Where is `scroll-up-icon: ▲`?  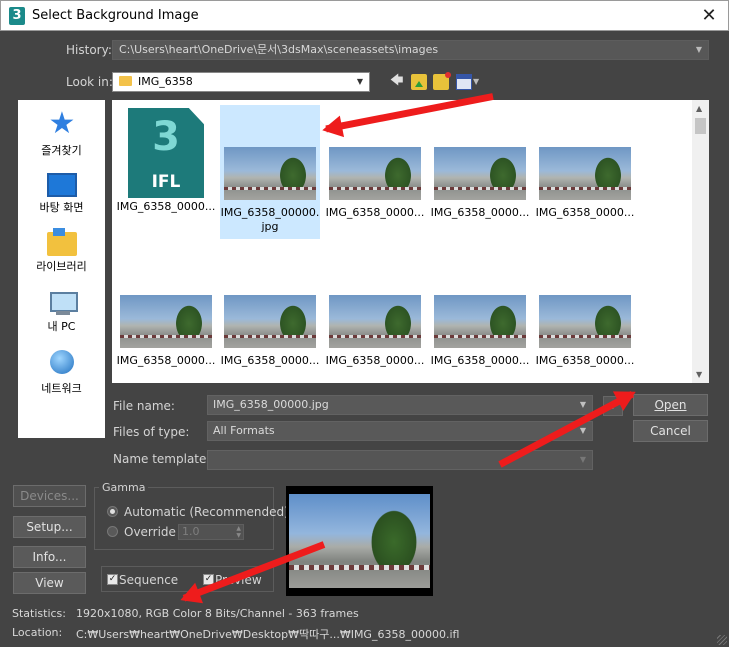 scroll-up-icon: ▲ is located at coordinates (699, 108).